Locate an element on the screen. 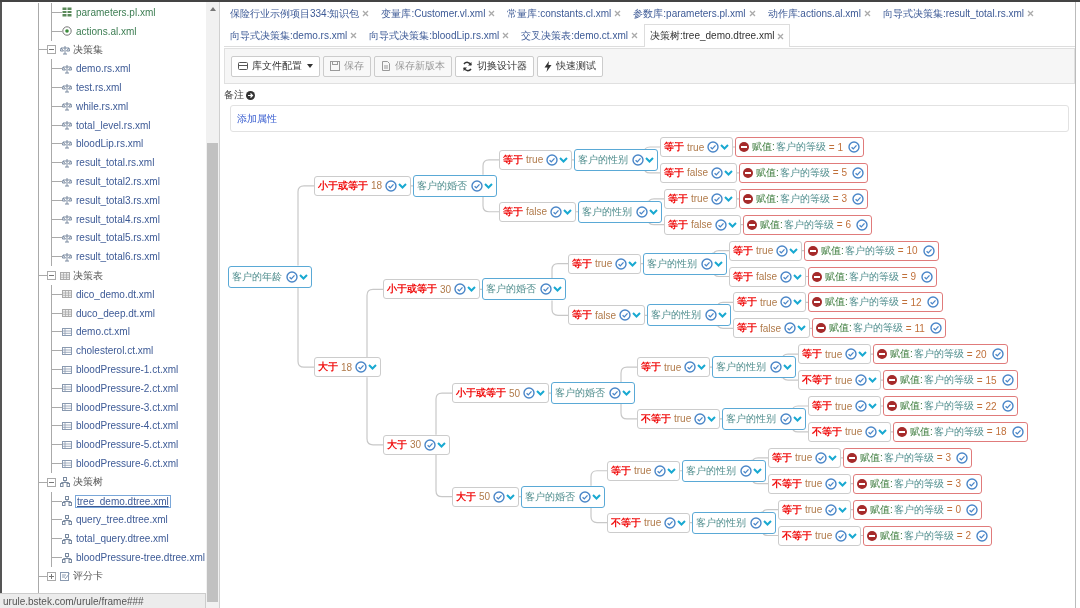 This screenshot has height=608, width=1080. group-label: 决策表 is located at coordinates (88, 275).